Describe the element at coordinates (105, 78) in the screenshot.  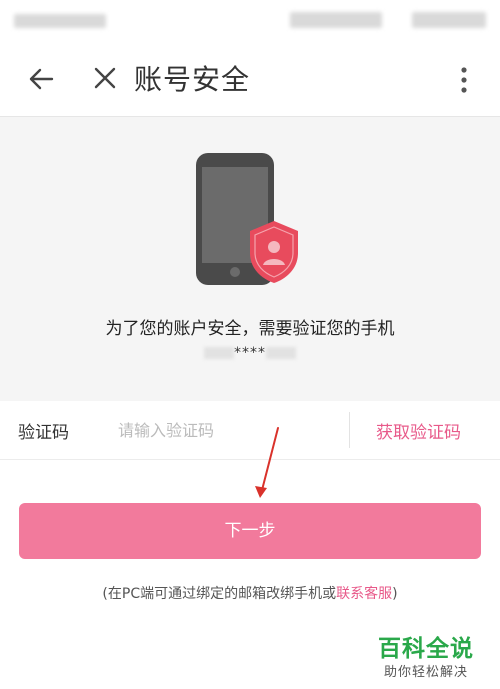
I see `close-icon` at that location.